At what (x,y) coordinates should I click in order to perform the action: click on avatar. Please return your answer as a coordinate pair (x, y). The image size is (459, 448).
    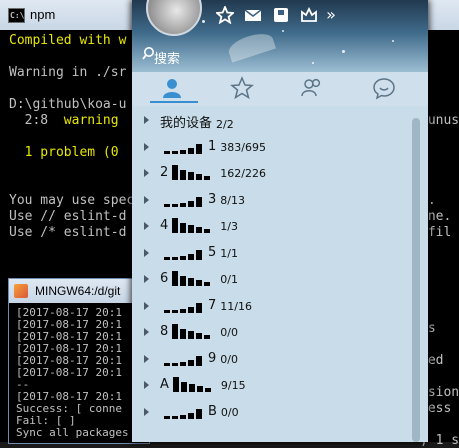
    Looking at the image, I should click on (174, 18).